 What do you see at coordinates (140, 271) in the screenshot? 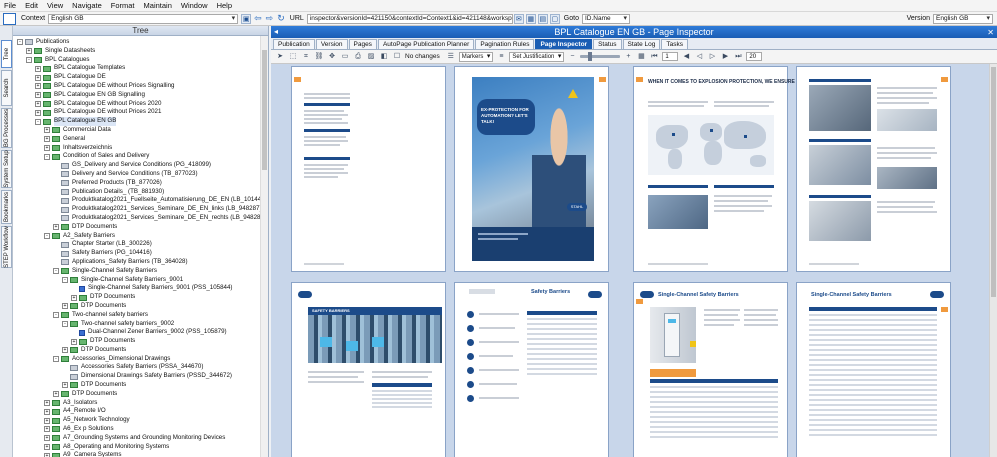
I see `tree-row: - Single-Channel Safety Barriers` at bounding box center [140, 271].